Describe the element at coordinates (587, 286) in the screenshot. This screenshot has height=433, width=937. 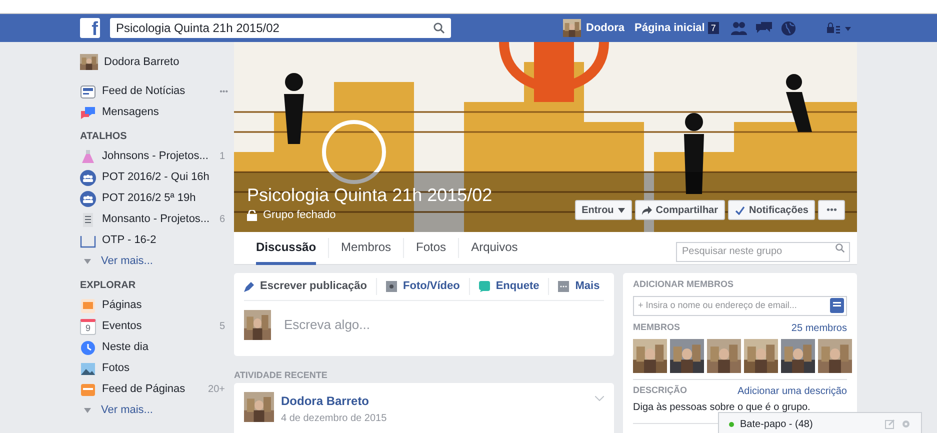
I see `composer-tab: Mais` at that location.